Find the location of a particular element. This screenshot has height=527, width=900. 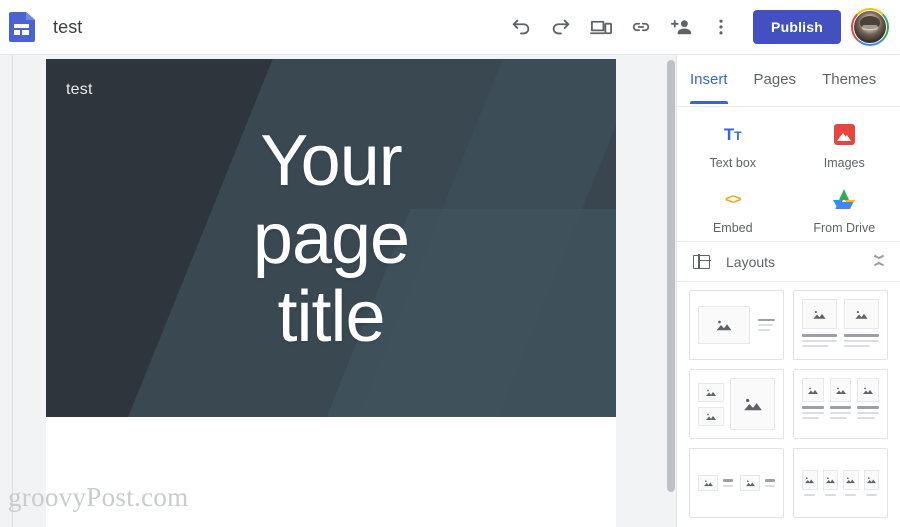

layout-grid-icon is located at coordinates (702, 261).